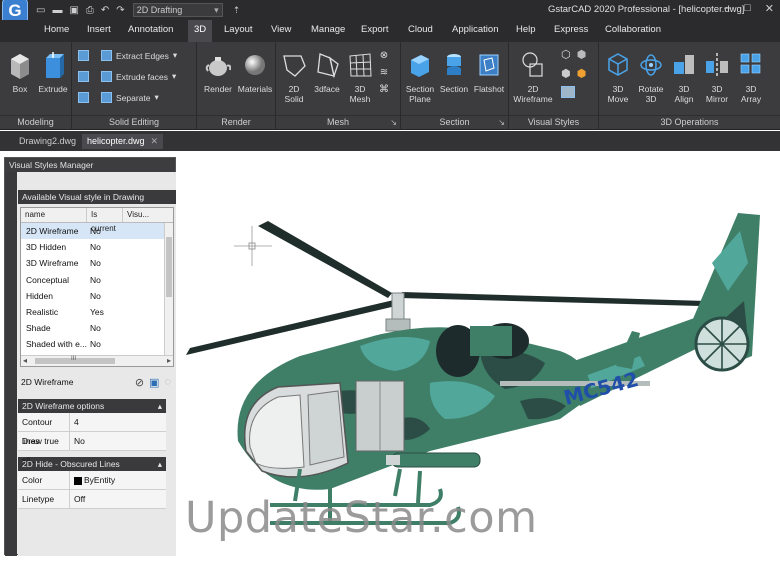 Image resolution: width=780 pixels, height=585 pixels. What do you see at coordinates (92, 499) in the screenshot?
I see `obscured-linetype-row: Linetype Off` at bounding box center [92, 499].